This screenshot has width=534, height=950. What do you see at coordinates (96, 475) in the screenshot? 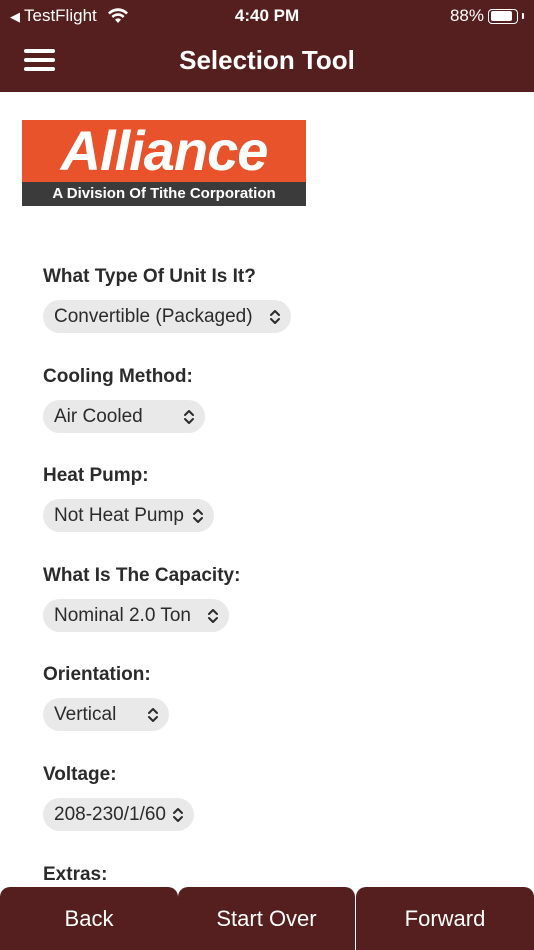
I see `heat-pump-label: Heat Pump:` at bounding box center [96, 475].